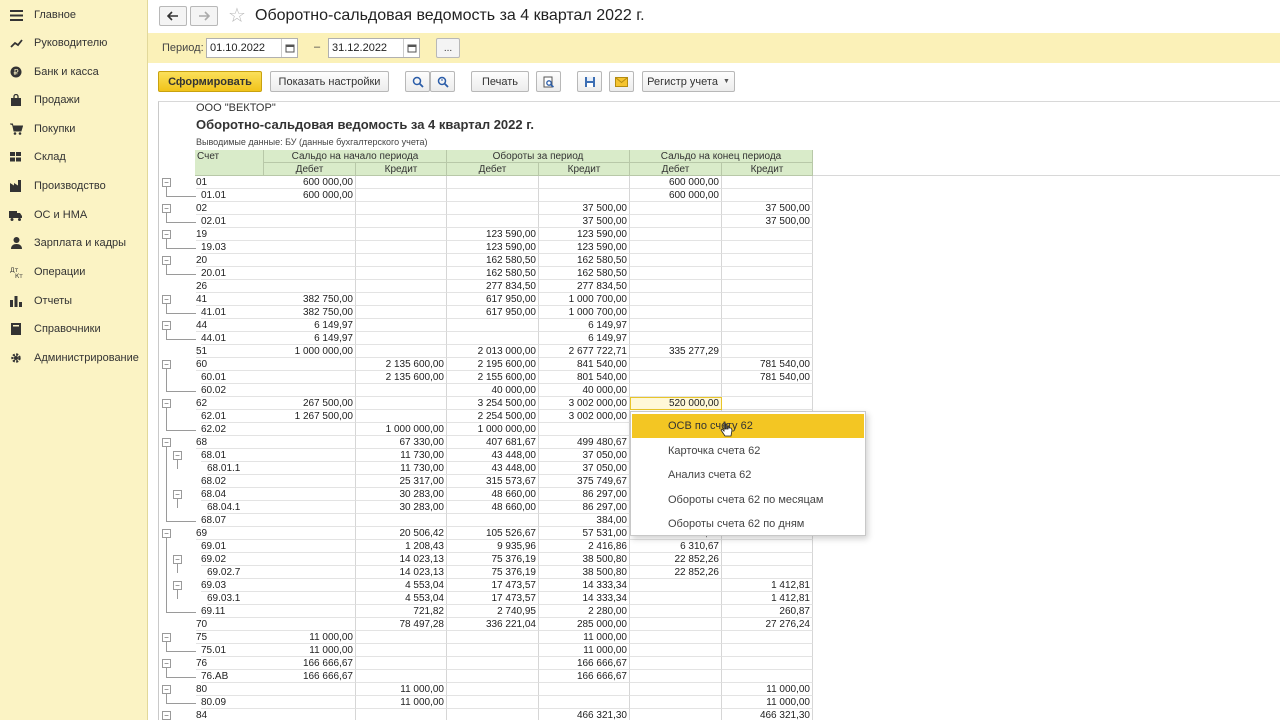 The width and height of the screenshot is (1280, 720). Describe the element at coordinates (374, 48) in the screenshot. I see `period-to-field` at that location.